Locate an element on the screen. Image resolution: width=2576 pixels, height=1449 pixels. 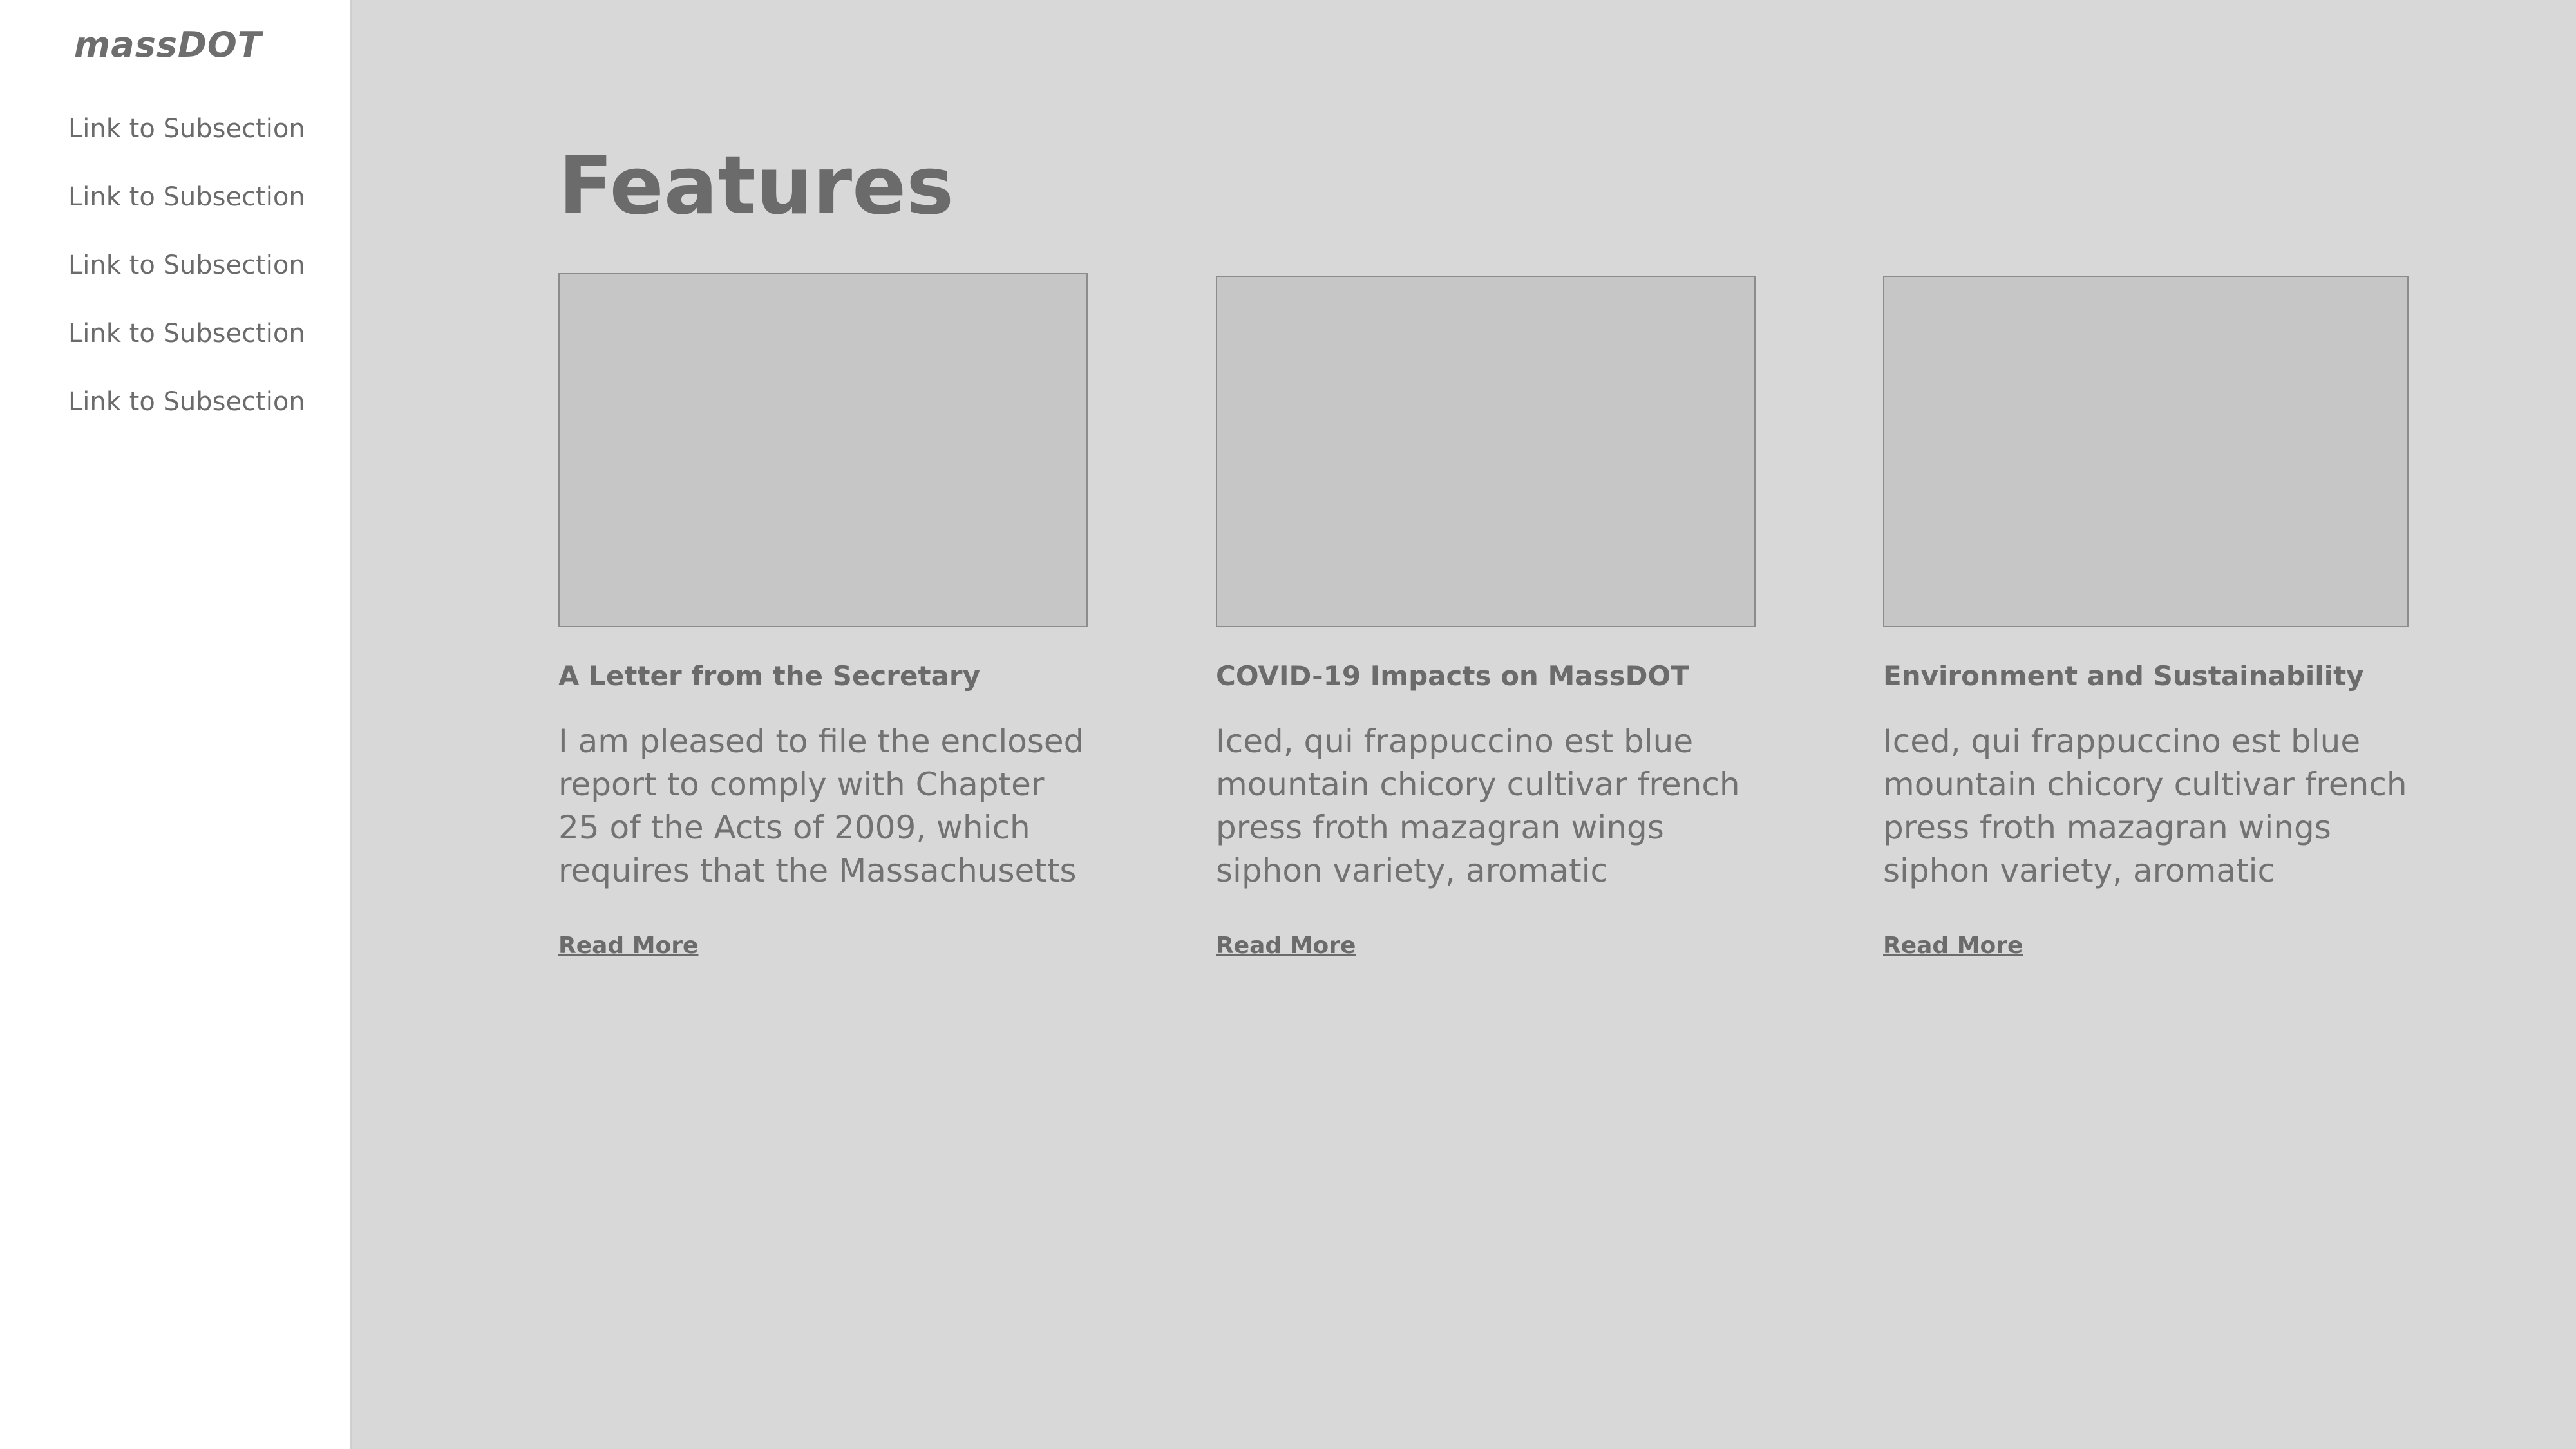
sidebar-item-subsection-3: Link to Subsection is located at coordinates (186, 280).